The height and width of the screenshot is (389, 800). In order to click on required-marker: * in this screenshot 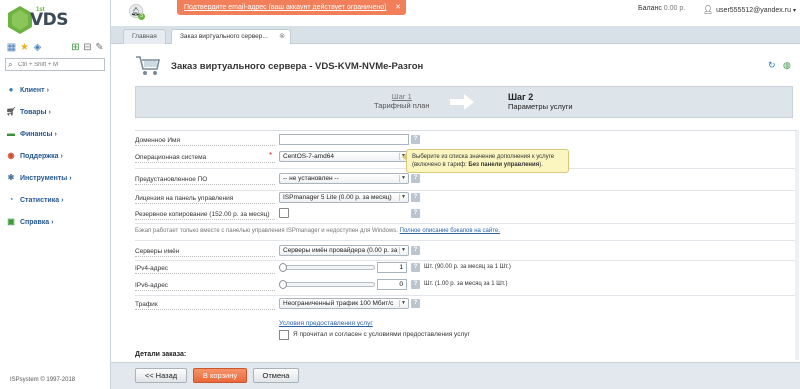, I will do `click(271, 155)`.